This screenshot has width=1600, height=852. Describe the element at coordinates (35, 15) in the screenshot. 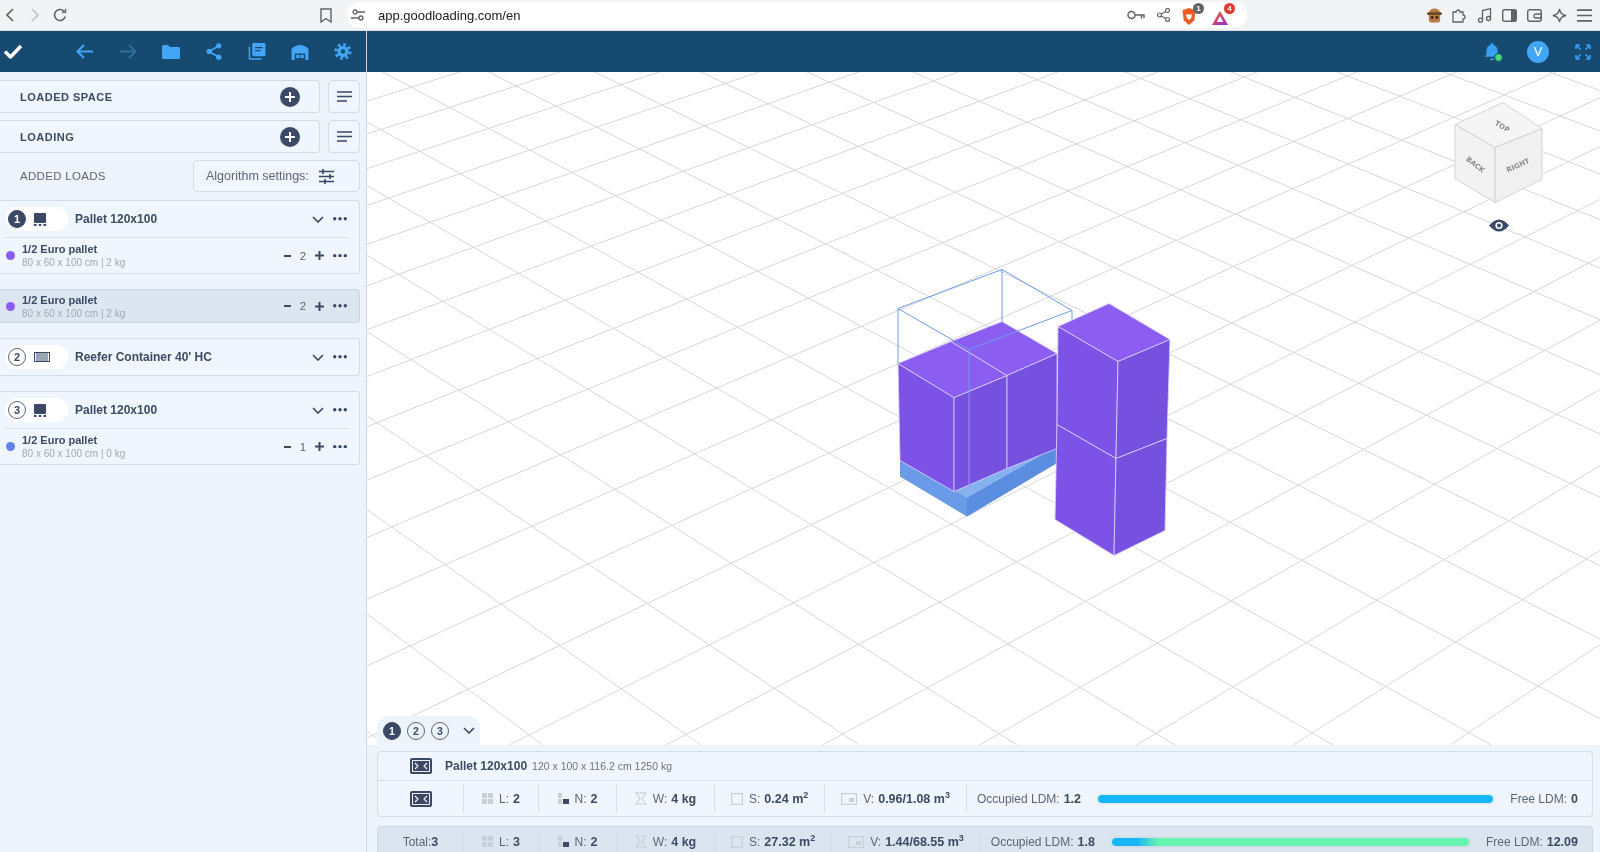

I see `chevron-right-icon` at that location.